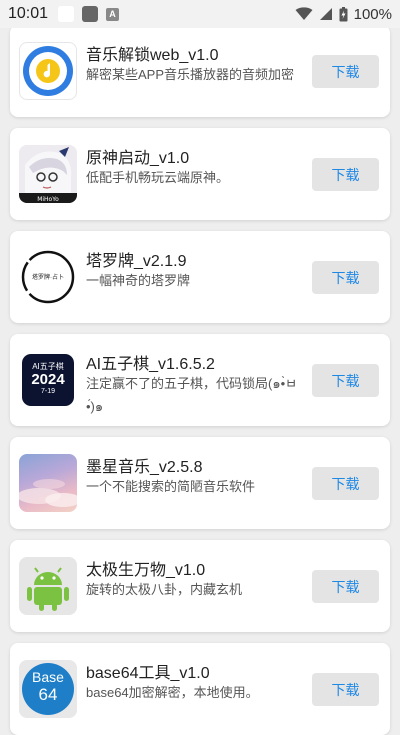 The image size is (400, 735). I want to click on app-title: 塔罗牌_v2.1.9, so click(136, 261).